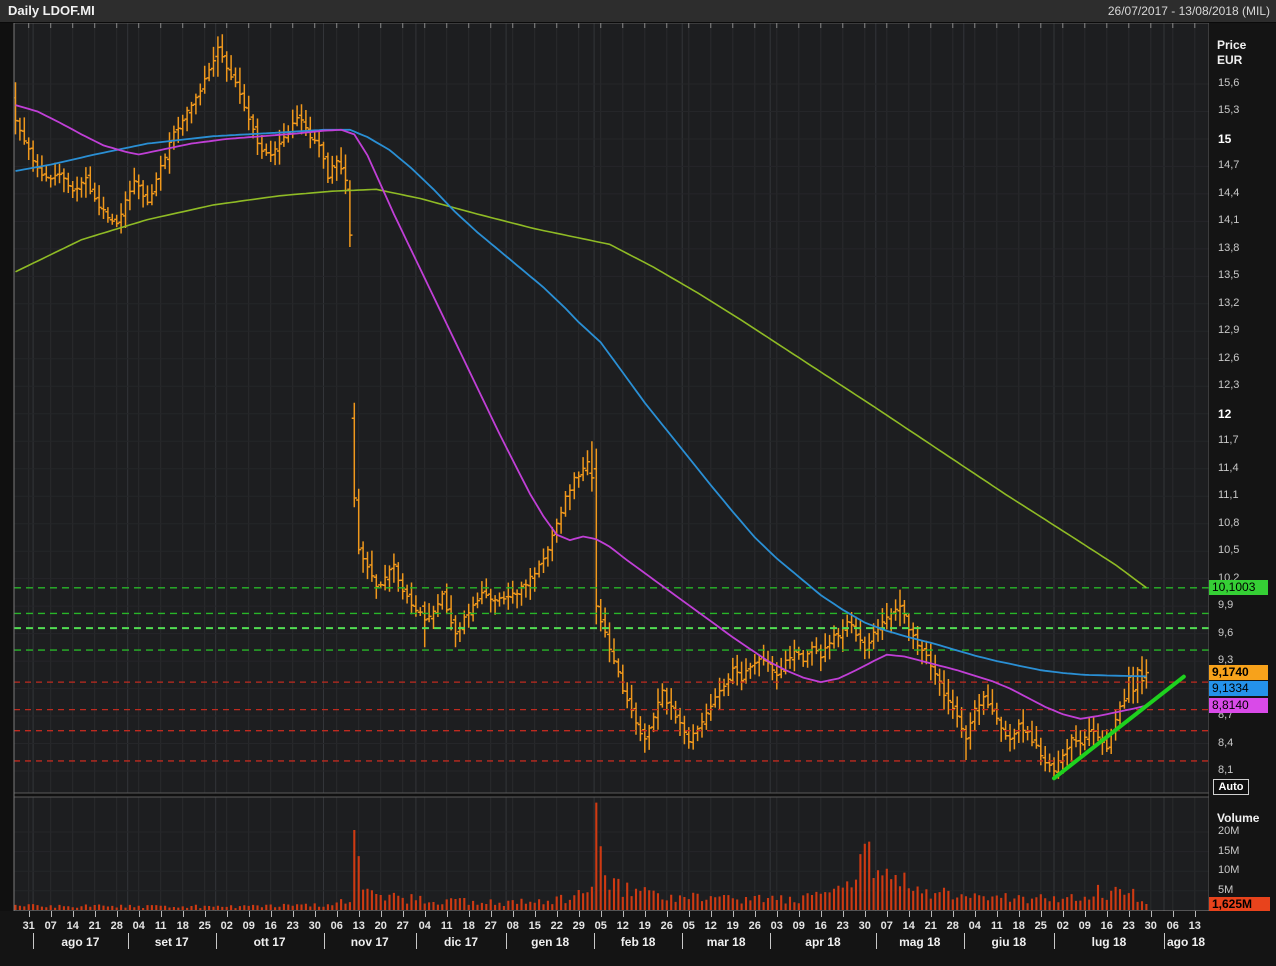  Describe the element at coordinates (732, 926) in the screenshot. I see `week-label-19-32: 19` at that location.